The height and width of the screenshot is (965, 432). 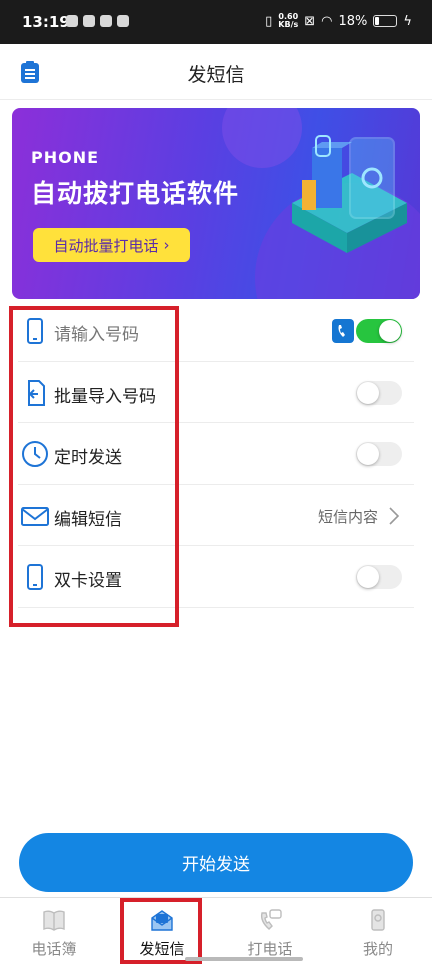 What do you see at coordinates (270, 931) in the screenshot?
I see `tab-call: 打电话` at bounding box center [270, 931].